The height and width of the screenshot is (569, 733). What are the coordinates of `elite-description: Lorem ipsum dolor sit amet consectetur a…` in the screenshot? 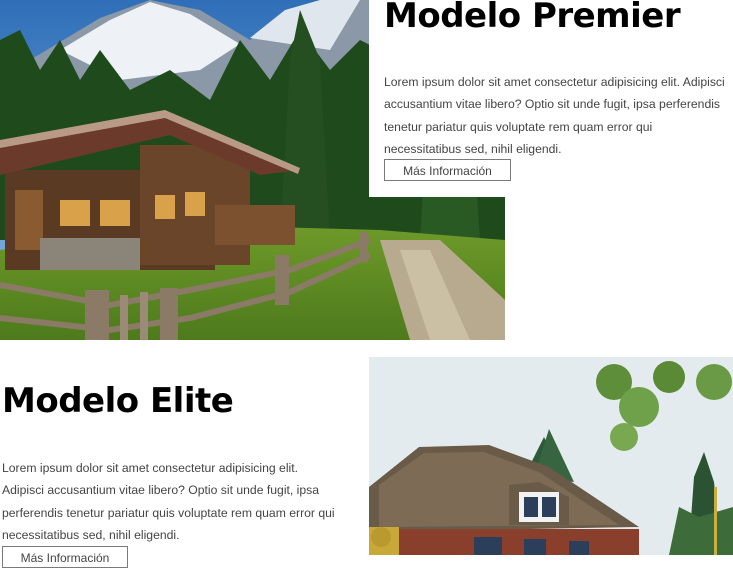 It's located at (168, 501).